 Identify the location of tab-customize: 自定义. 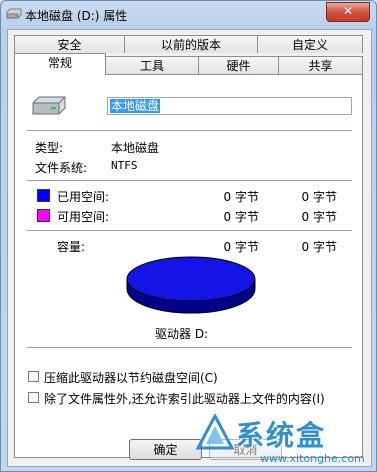
(310, 44).